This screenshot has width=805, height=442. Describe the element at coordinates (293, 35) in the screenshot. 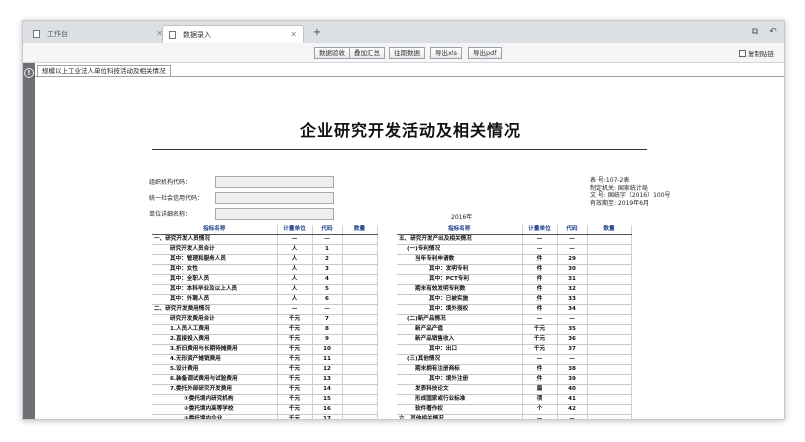

I see `close-icon: ✕` at that location.